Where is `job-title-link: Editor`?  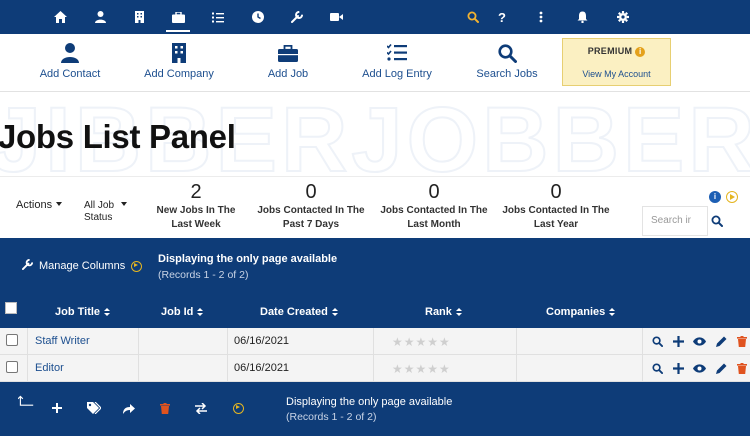 job-title-link: Editor is located at coordinates (49, 368).